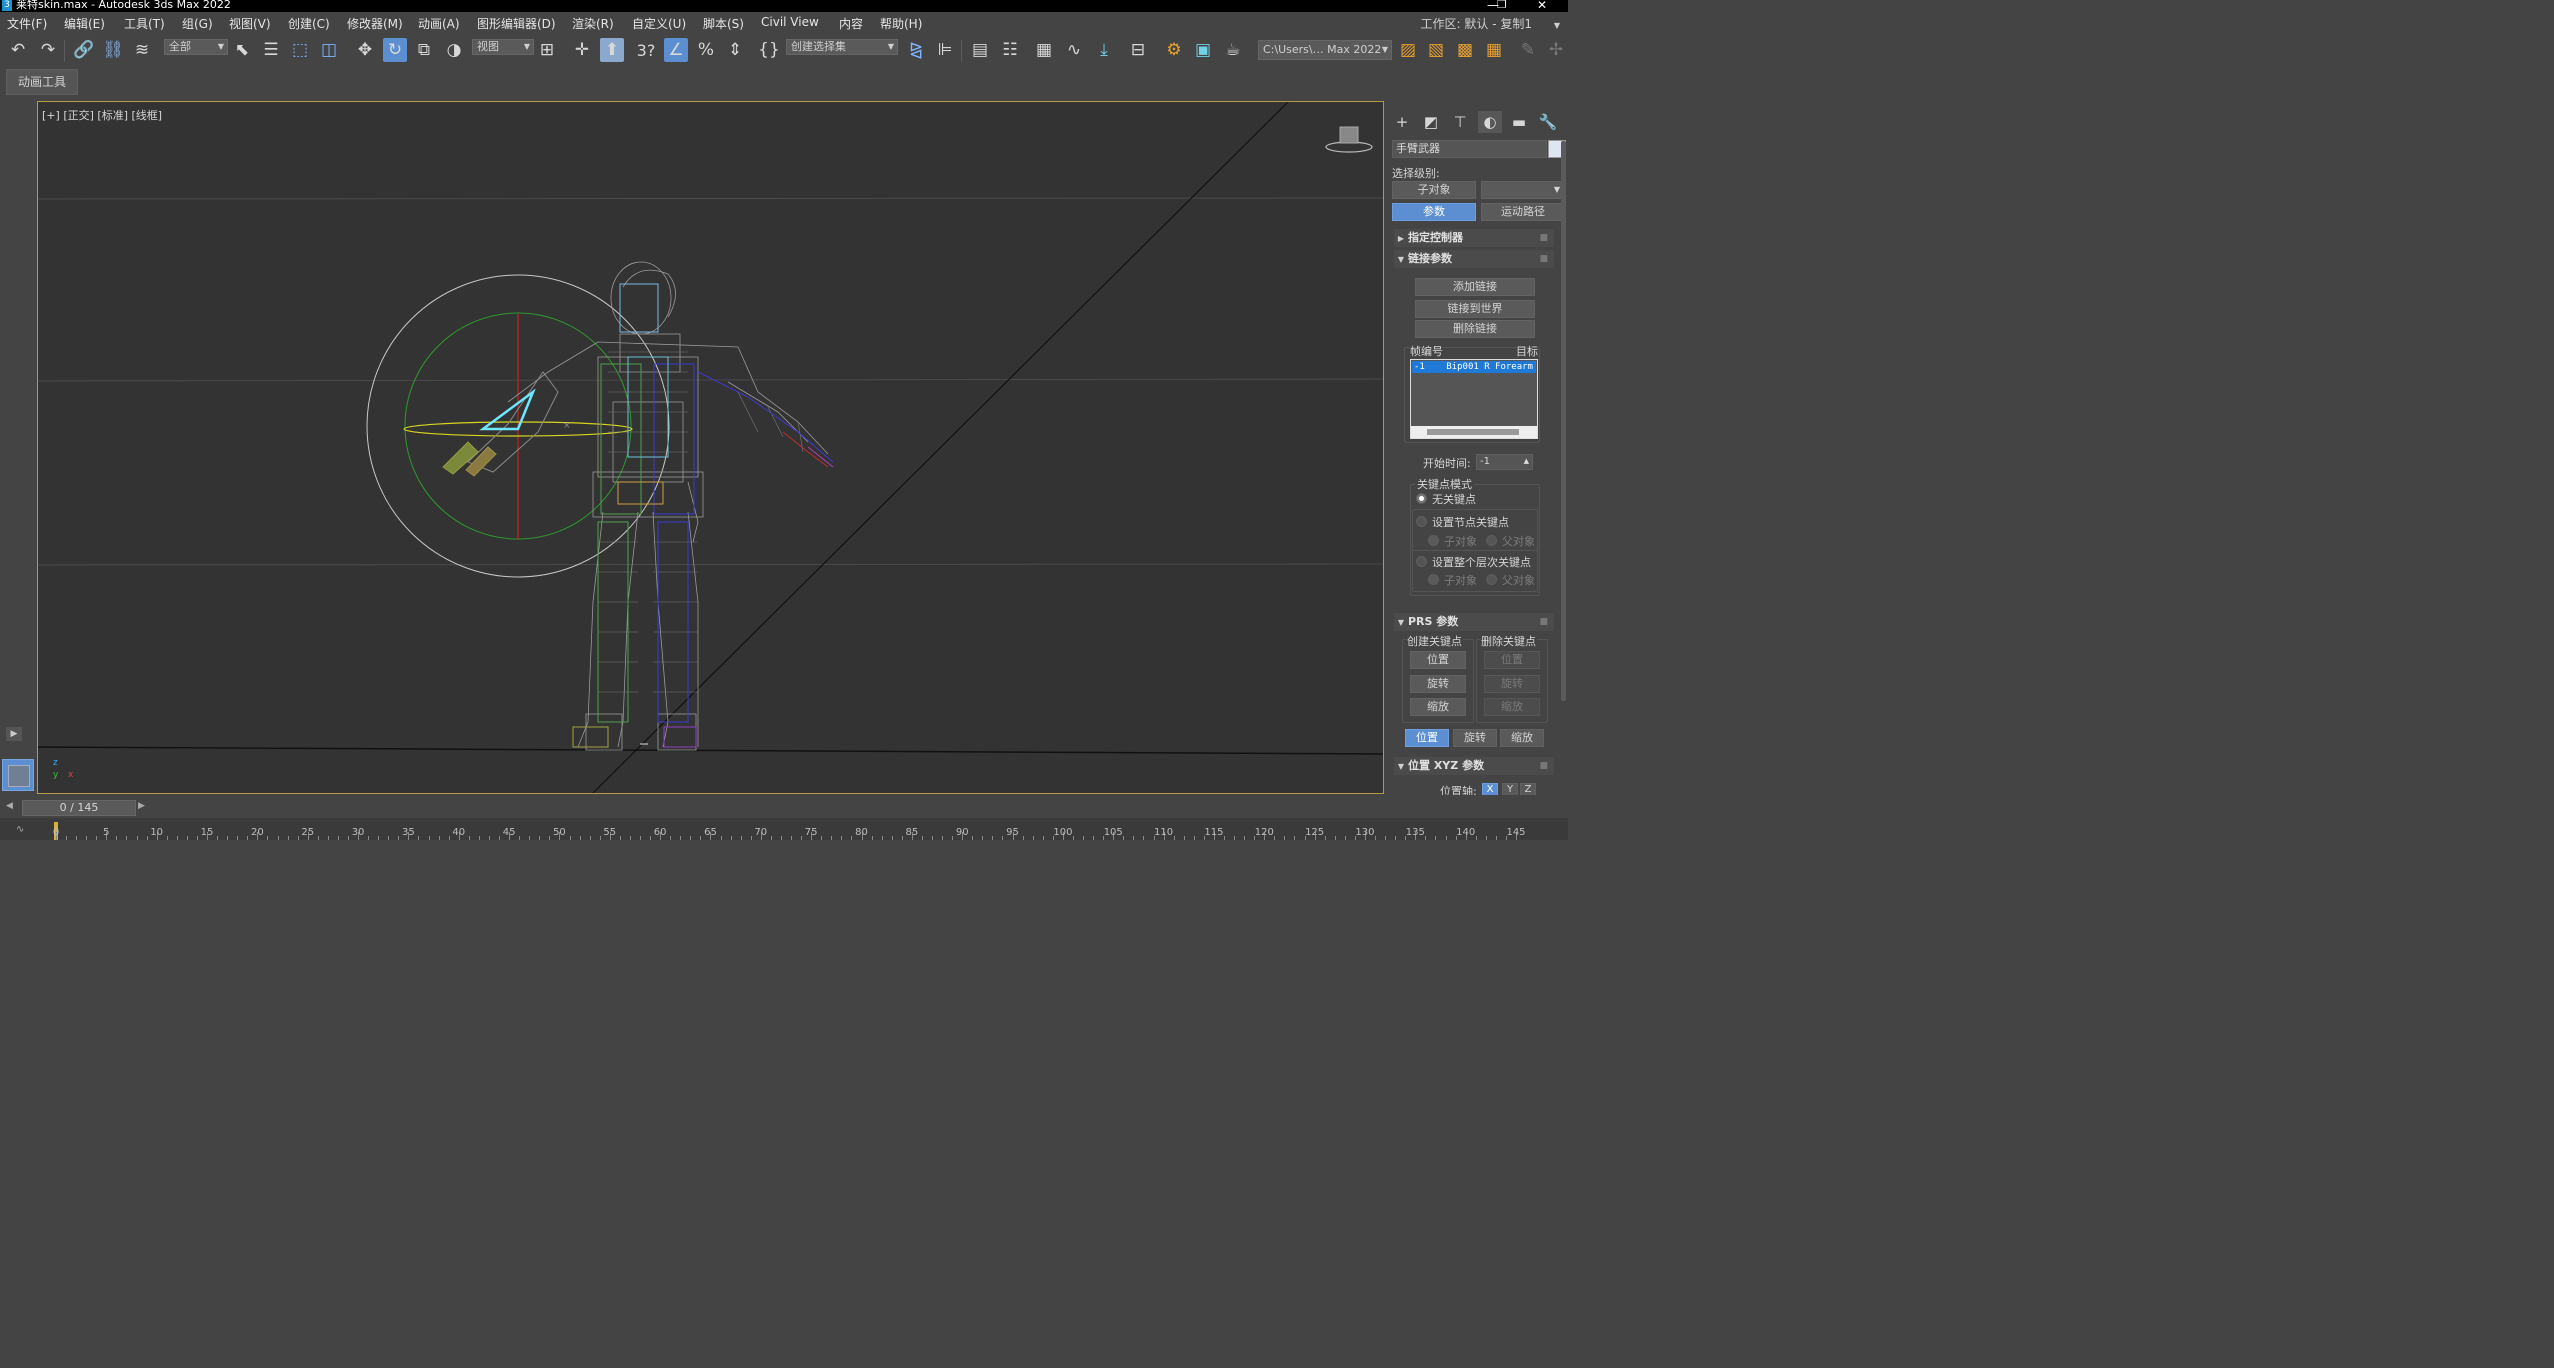  I want to click on delete-scale-key-button: 缩放, so click(1512, 707).